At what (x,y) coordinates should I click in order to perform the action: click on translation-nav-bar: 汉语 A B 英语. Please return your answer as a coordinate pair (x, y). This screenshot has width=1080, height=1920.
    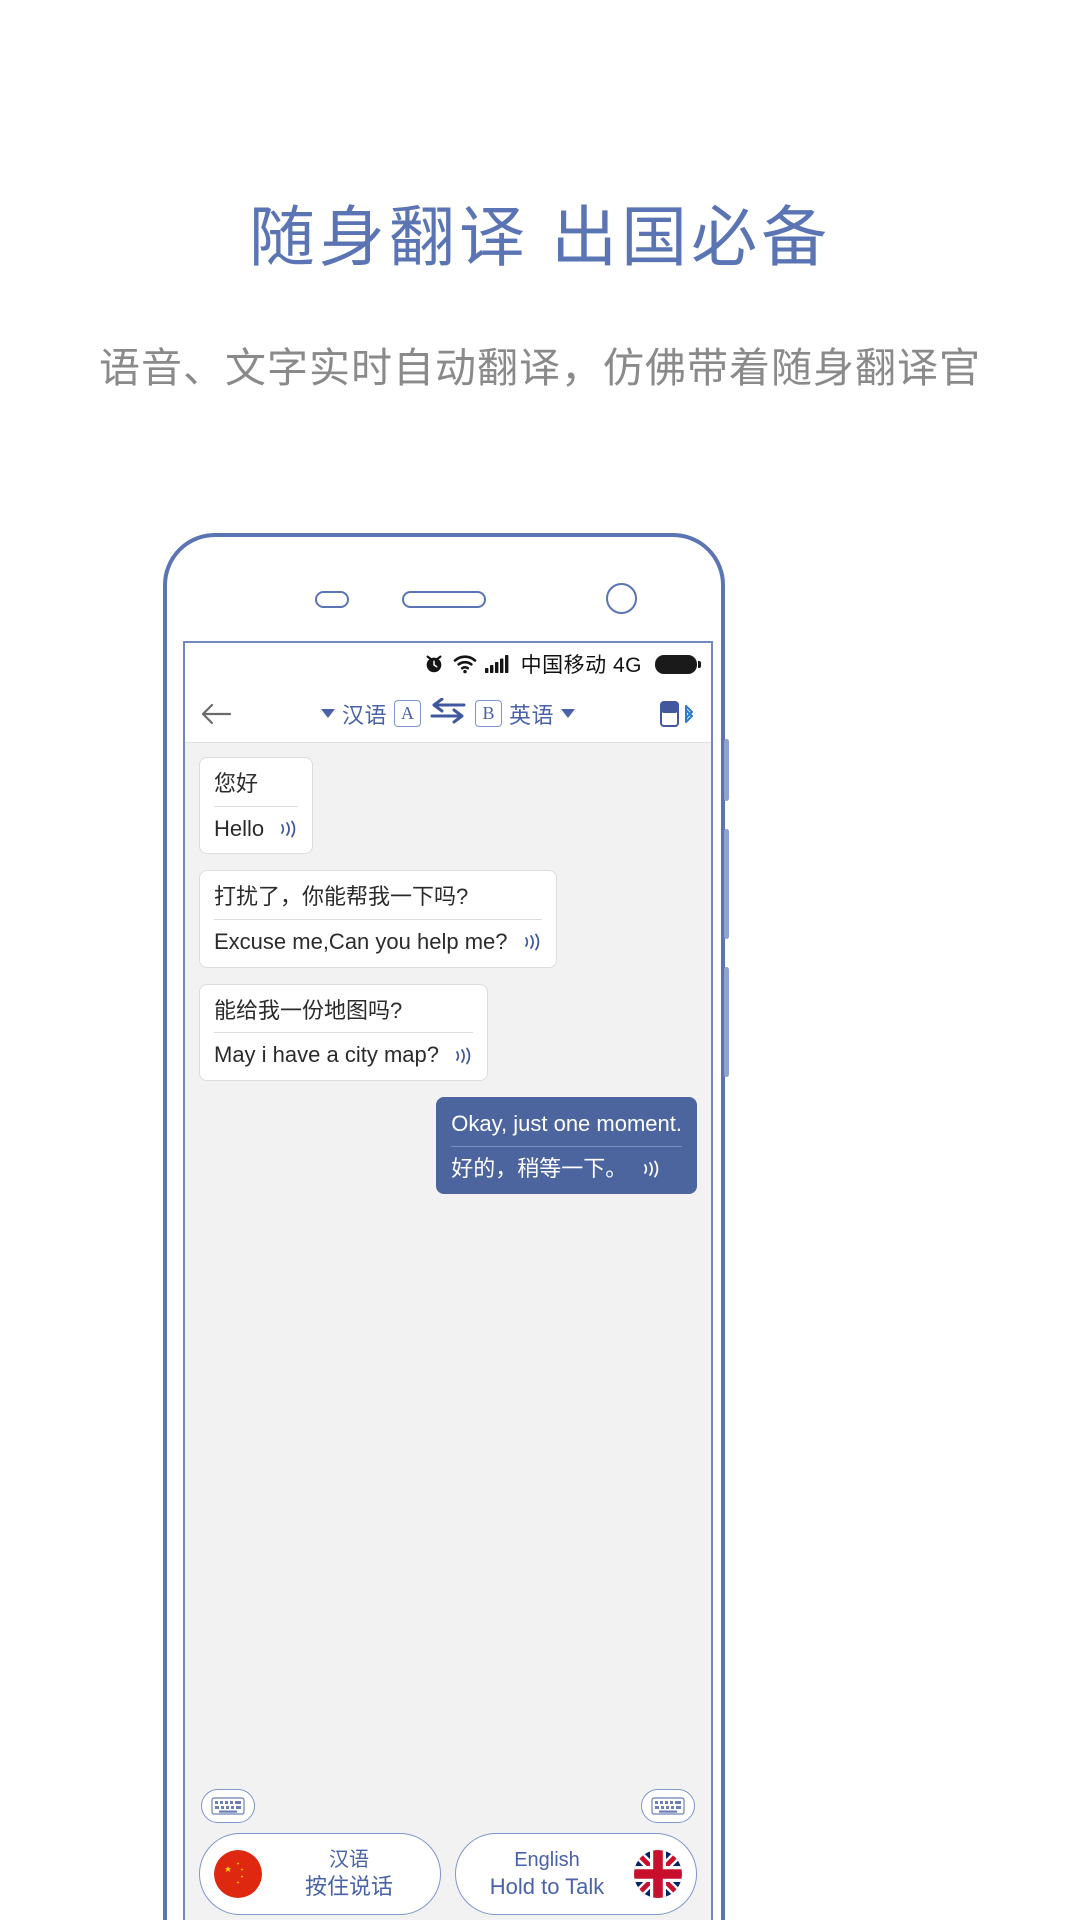
    Looking at the image, I should click on (448, 714).